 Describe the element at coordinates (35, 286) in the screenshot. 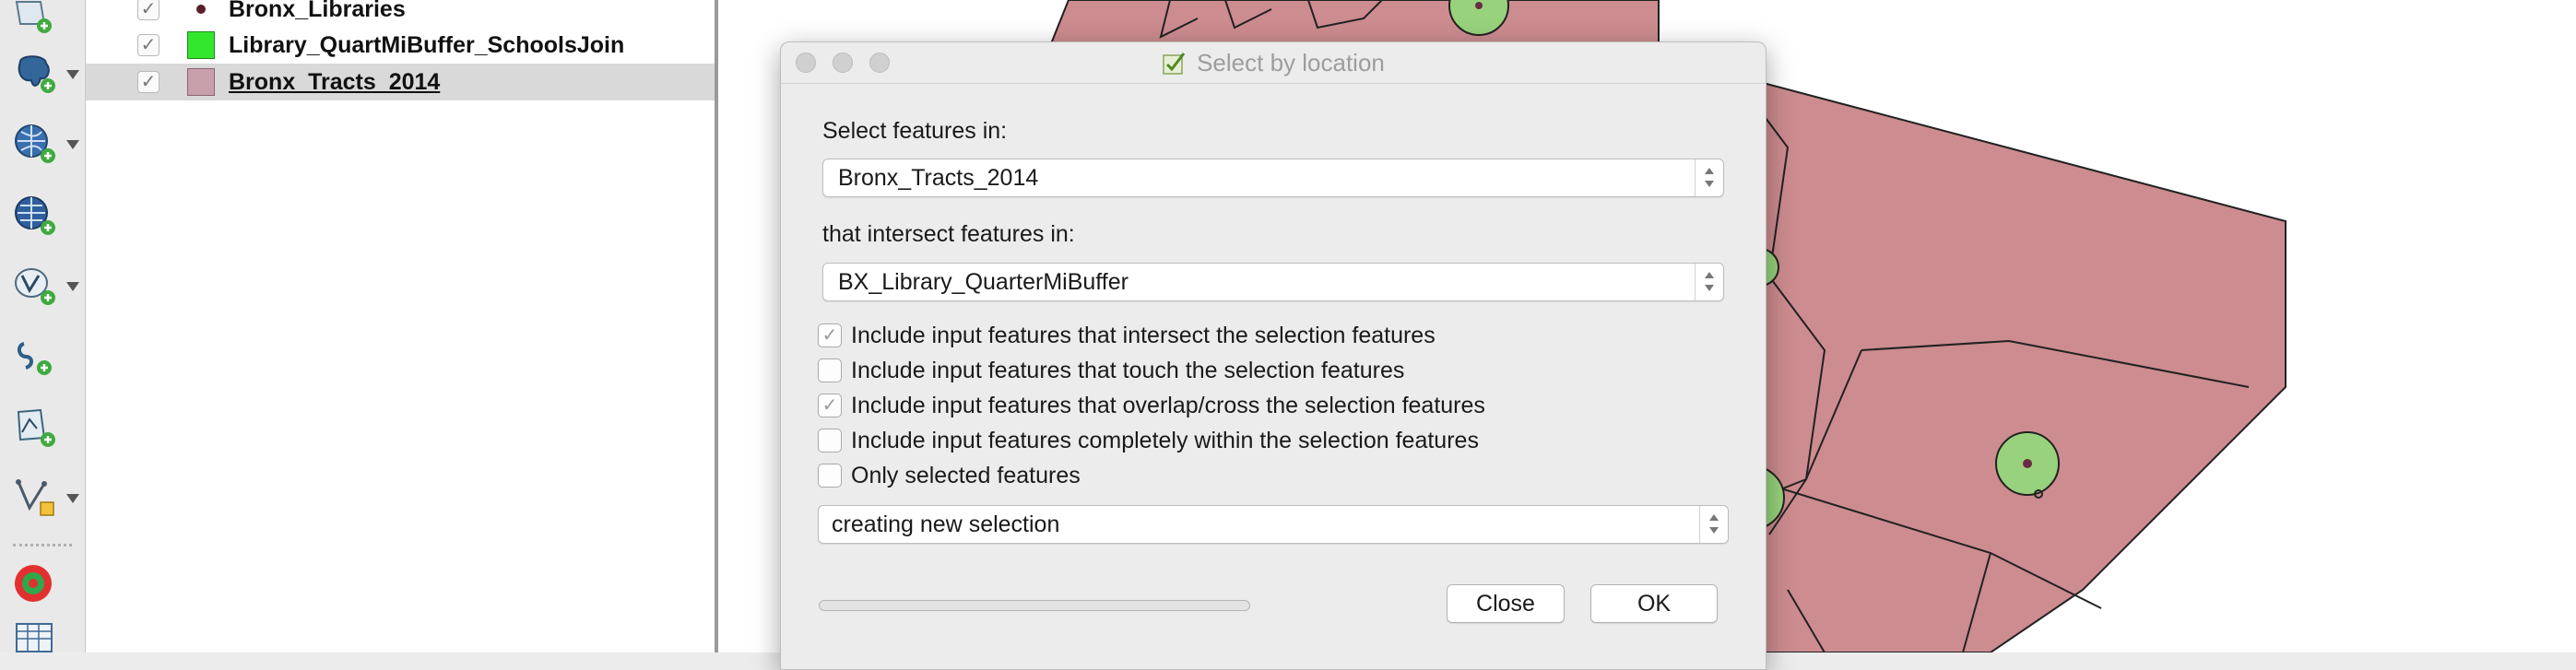

I see `add-virtual-layer-icon` at that location.